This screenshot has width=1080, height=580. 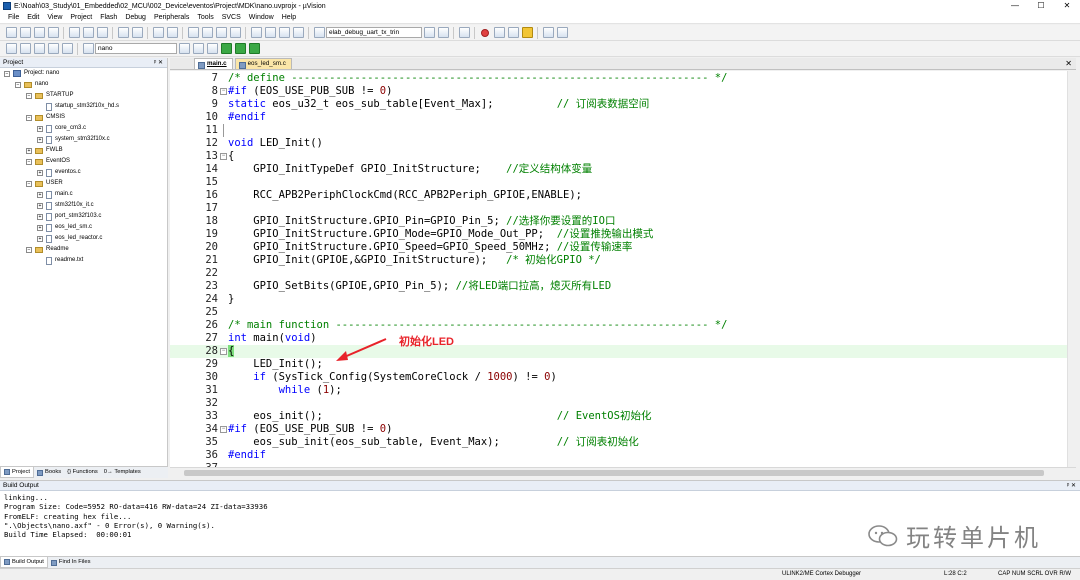 What do you see at coordinates (513, 32) in the screenshot?
I see `kill-breakpoints-icon` at bounding box center [513, 32].